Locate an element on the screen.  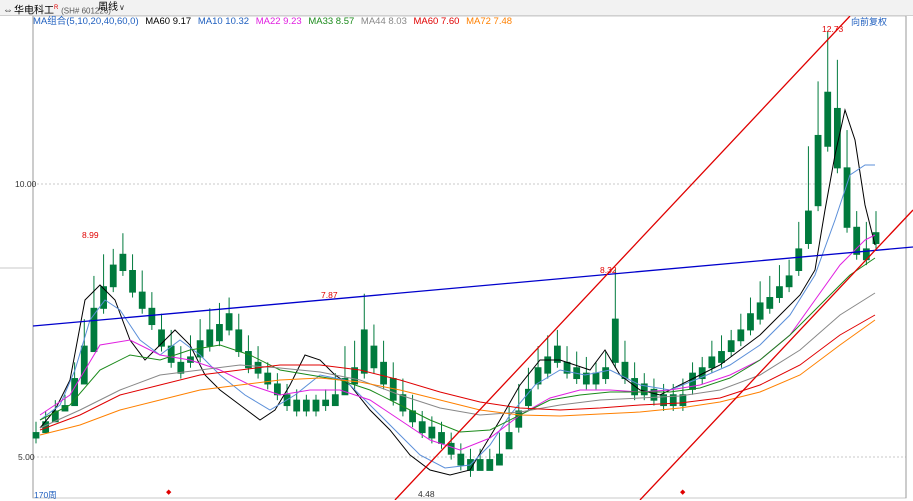
signal-marker-2: ◆ is located at coordinates (683, 492).